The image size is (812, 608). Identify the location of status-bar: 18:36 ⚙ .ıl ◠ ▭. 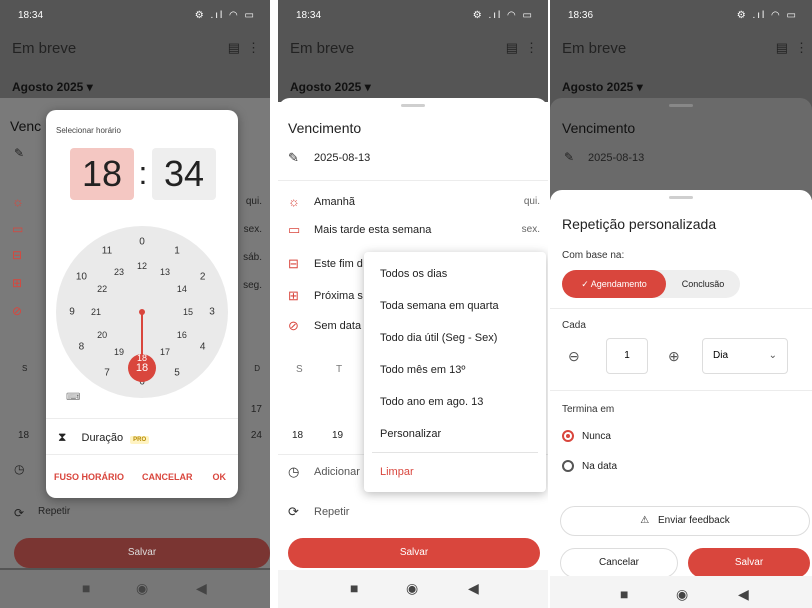
(681, 16).